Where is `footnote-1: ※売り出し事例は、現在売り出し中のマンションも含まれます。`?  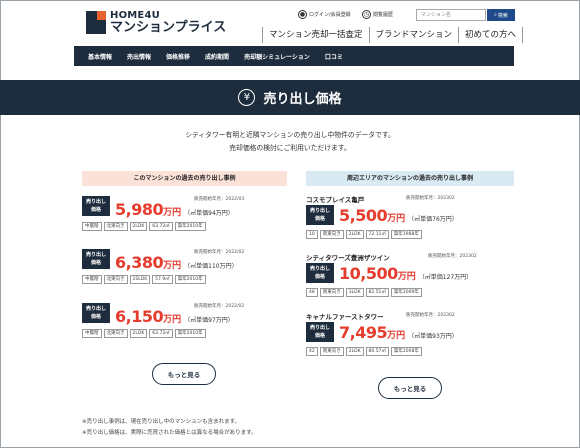
footnote-1: ※売り出し事例は、現在売り出し中のマンションも含まれます。 is located at coordinates (161, 422).